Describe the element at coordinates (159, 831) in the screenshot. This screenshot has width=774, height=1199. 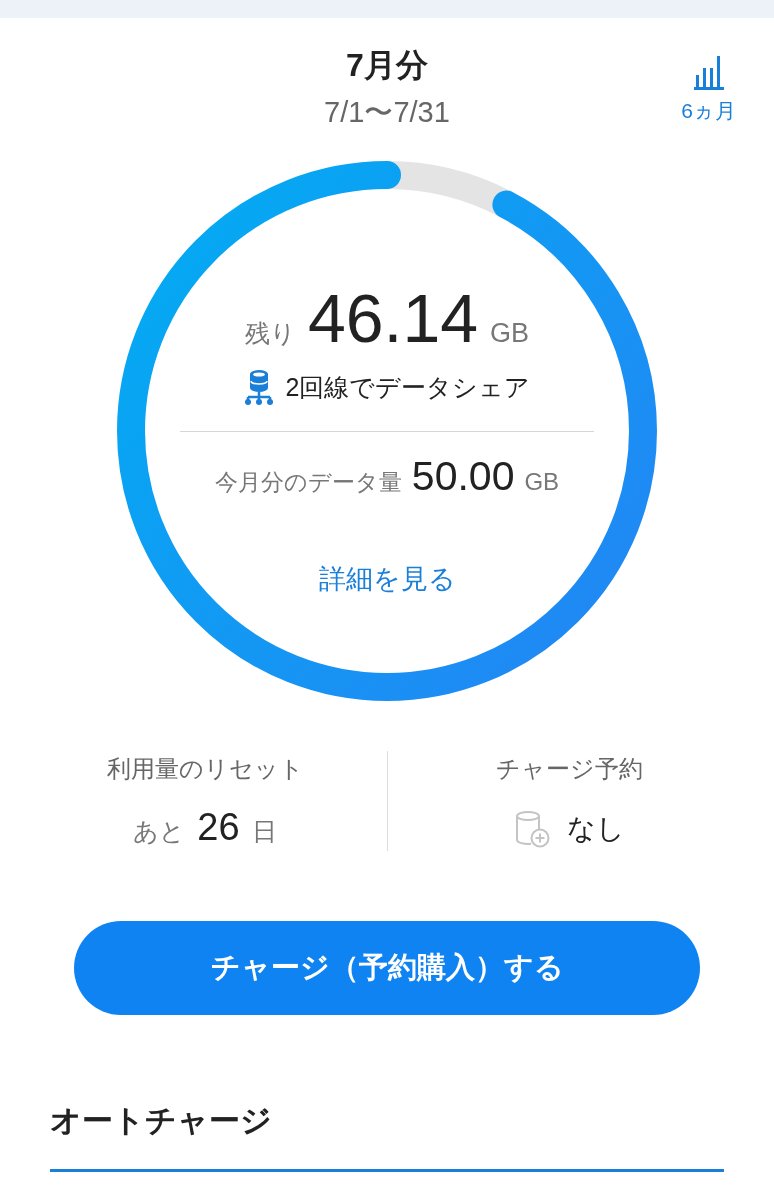
I see `days-prefix: あと` at that location.